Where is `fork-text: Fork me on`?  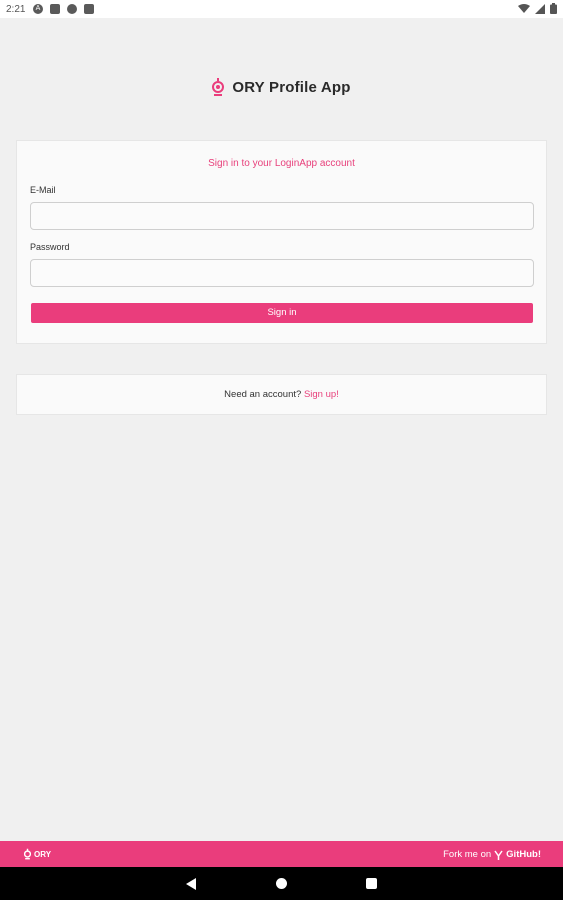 fork-text: Fork me on is located at coordinates (467, 854).